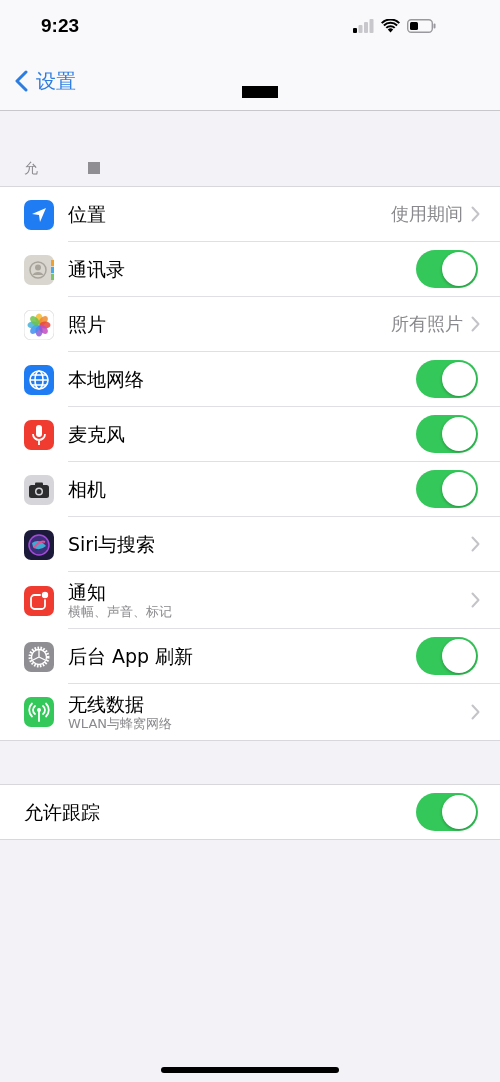 Image resolution: width=500 pixels, height=1082 pixels. What do you see at coordinates (421, 26) in the screenshot?
I see `battery-icon` at bounding box center [421, 26].